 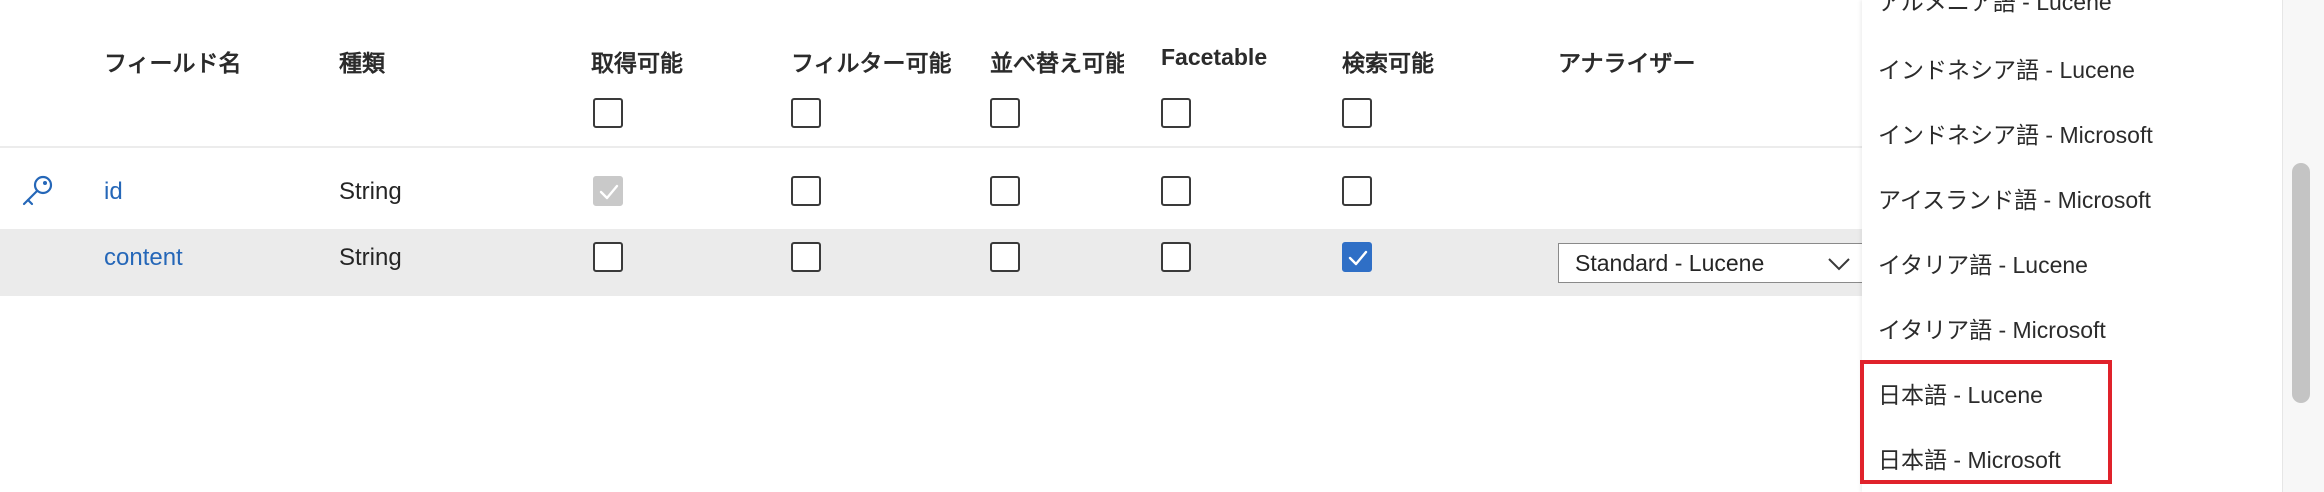 I want to click on dropdown-option: イタリア語 - Lucene, so click(x=1983, y=263).